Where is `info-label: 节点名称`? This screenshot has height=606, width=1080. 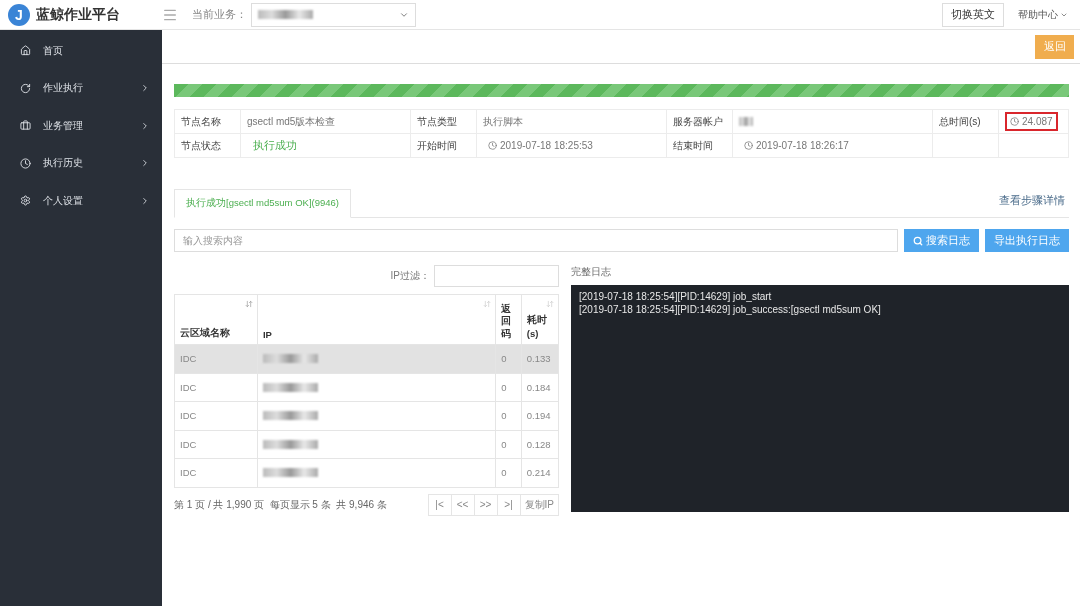 info-label: 节点名称 is located at coordinates (208, 122).